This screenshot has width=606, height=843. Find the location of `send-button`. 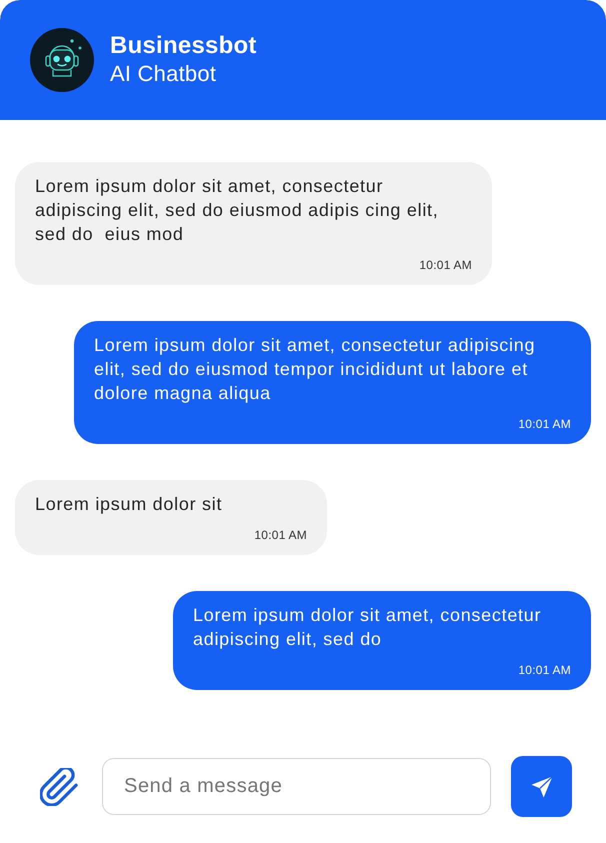

send-button is located at coordinates (541, 786).